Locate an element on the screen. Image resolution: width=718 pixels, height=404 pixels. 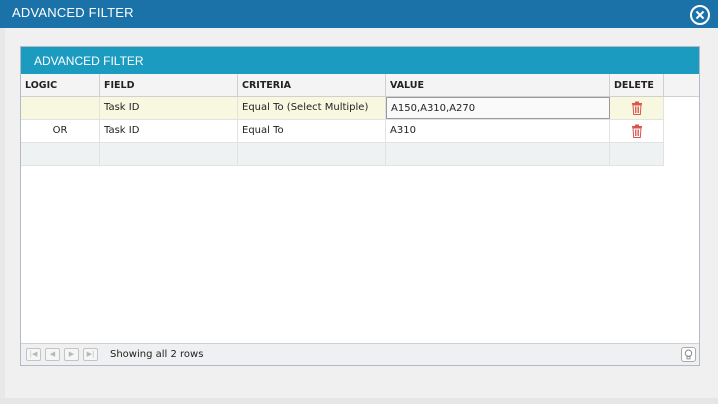
next-page-button: ▶ is located at coordinates (71, 354).